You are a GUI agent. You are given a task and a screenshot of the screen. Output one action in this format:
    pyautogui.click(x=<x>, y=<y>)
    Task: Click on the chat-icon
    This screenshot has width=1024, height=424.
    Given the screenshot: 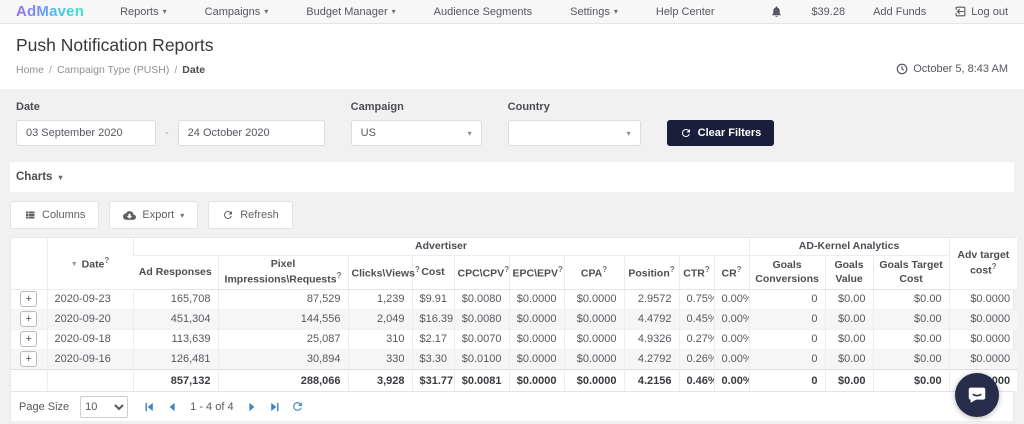 What is the action you would take?
    pyautogui.click(x=977, y=395)
    